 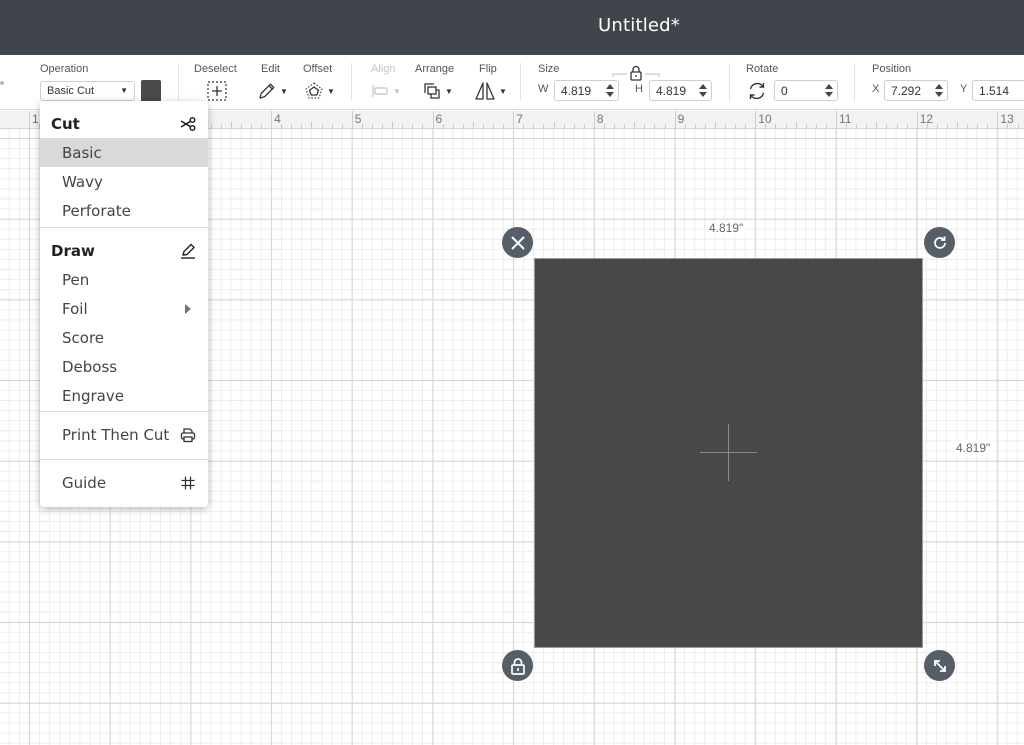 I want to click on edit-label: Edit, so click(x=270, y=69).